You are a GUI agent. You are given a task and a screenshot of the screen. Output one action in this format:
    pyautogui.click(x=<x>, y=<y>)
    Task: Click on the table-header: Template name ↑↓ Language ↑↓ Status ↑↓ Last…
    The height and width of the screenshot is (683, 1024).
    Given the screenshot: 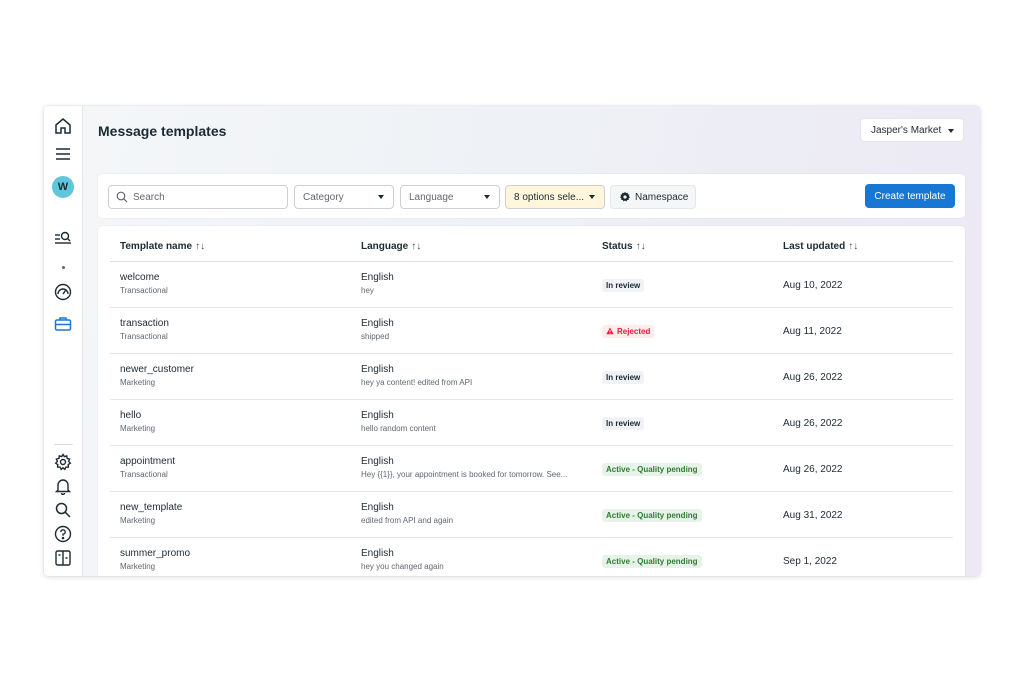 What is the action you would take?
    pyautogui.click(x=531, y=244)
    